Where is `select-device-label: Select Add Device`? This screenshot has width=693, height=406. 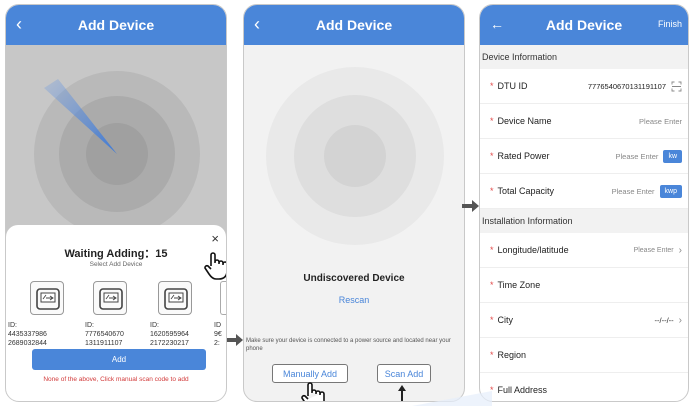 select-device-label: Select Add Device is located at coordinates (116, 264).